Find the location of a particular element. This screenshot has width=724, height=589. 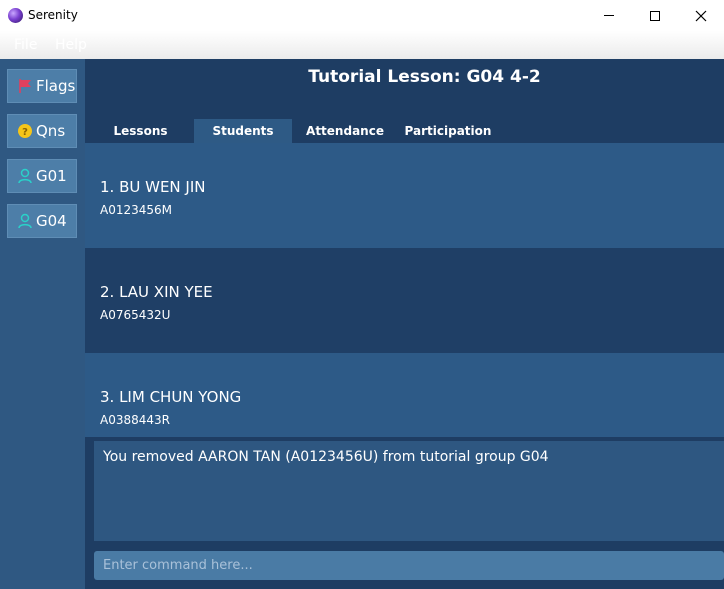

command-input is located at coordinates (409, 565).